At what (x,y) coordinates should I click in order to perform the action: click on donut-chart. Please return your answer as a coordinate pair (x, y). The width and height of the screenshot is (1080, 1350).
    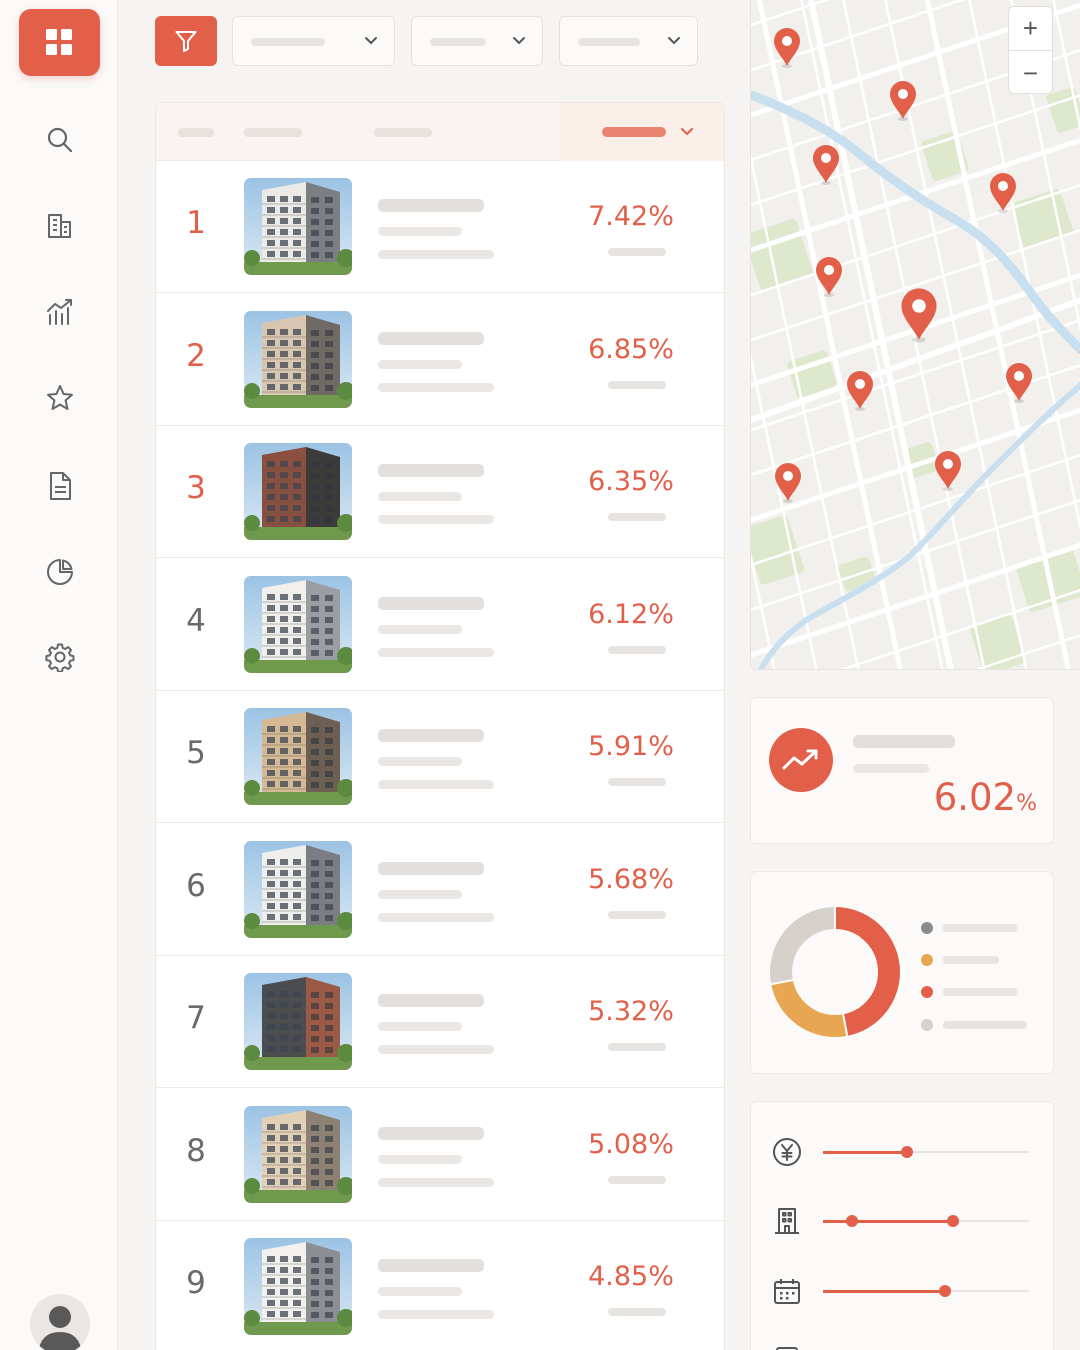
    Looking at the image, I should click on (835, 971).